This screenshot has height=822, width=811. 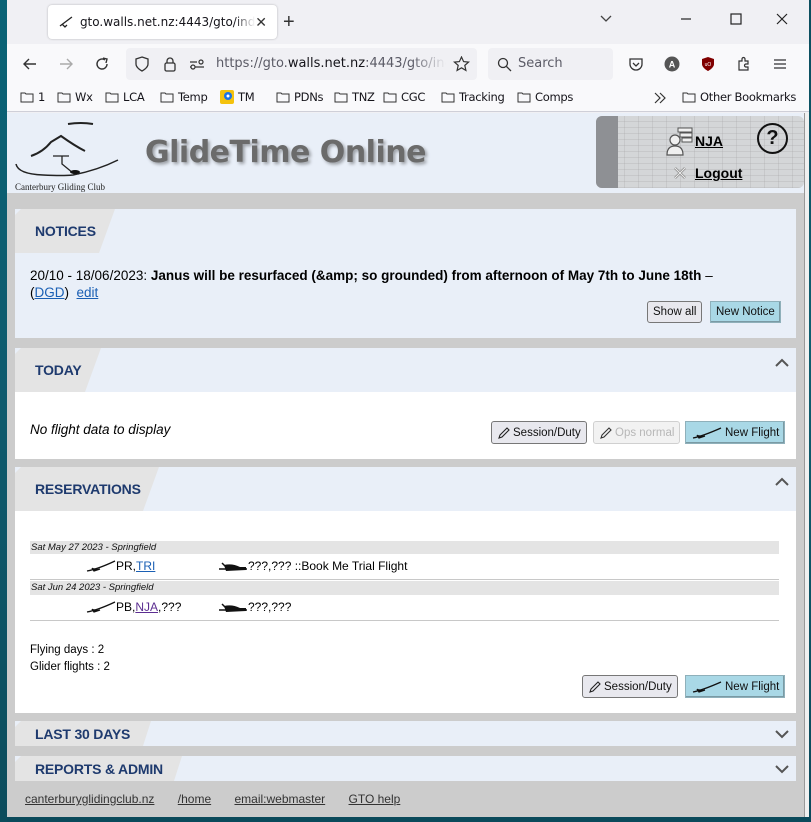 I want to click on bookmark-folder: CGC, so click(x=404, y=97).